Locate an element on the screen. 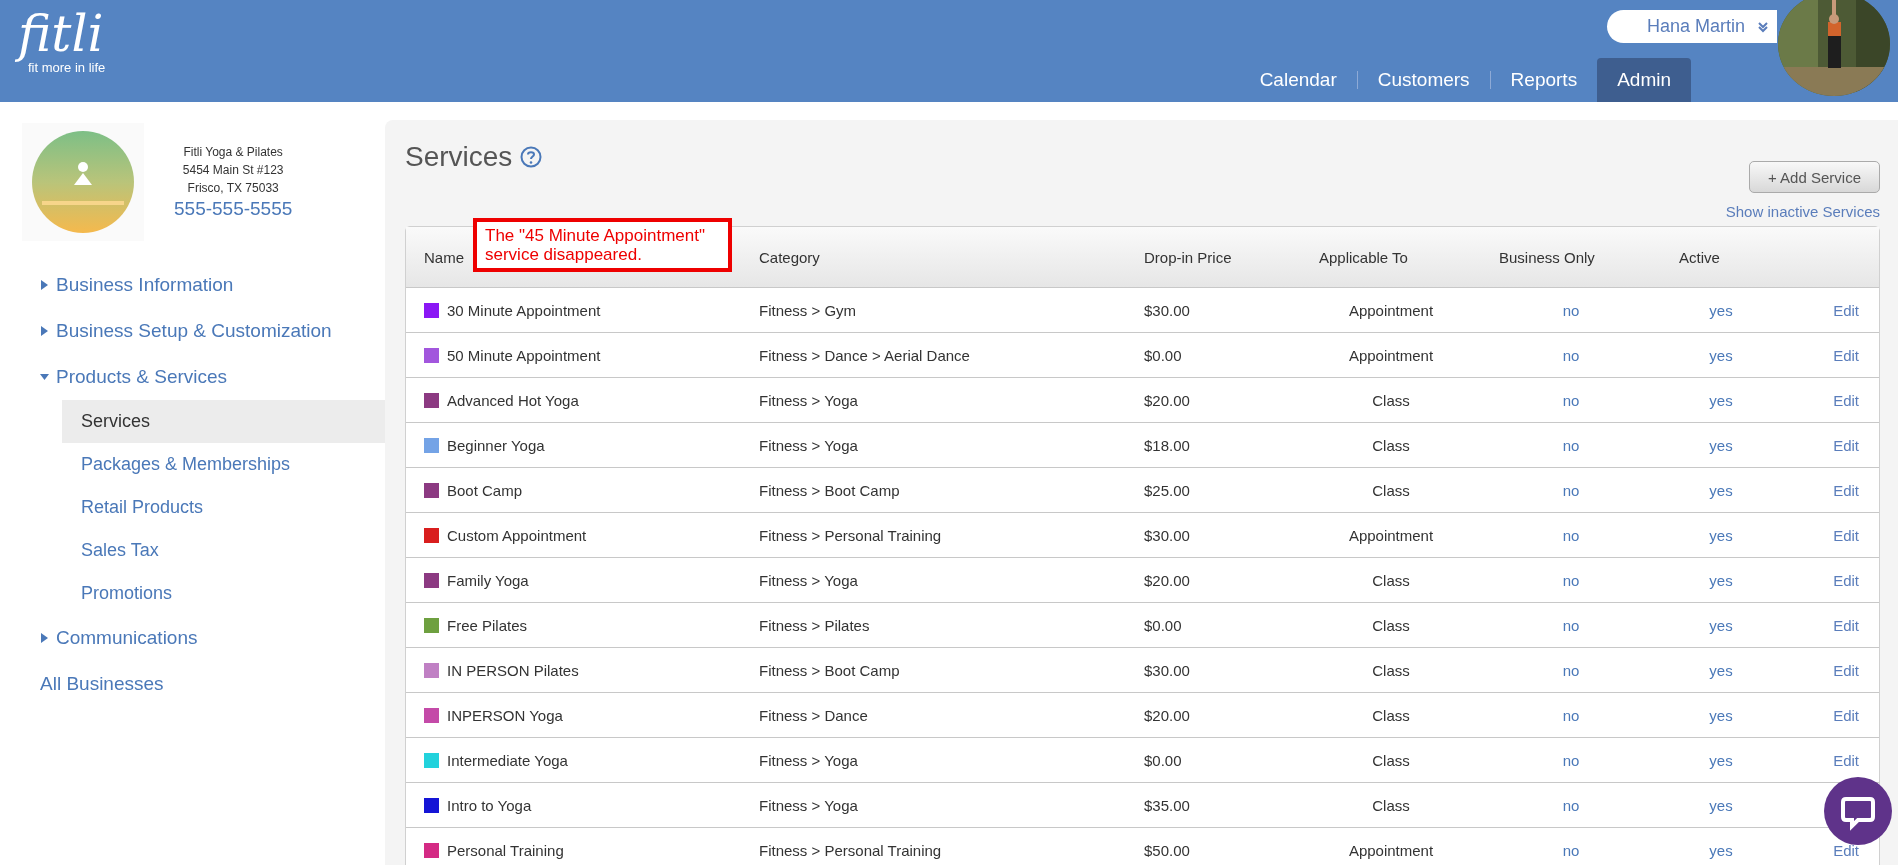 The height and width of the screenshot is (865, 1898). service-name: Family Yoga is located at coordinates (488, 580).